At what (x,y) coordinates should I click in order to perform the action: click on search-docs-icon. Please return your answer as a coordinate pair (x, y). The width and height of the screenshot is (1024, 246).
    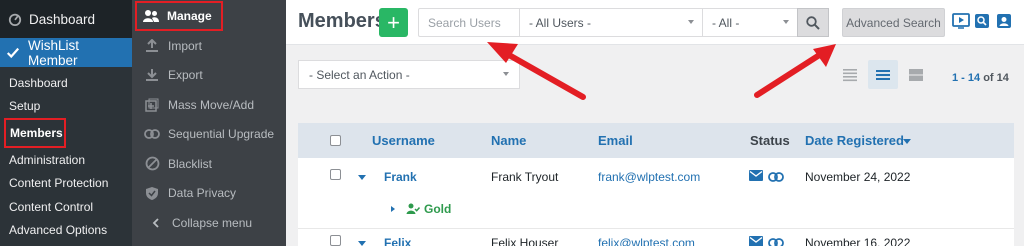
    Looking at the image, I should click on (983, 22).